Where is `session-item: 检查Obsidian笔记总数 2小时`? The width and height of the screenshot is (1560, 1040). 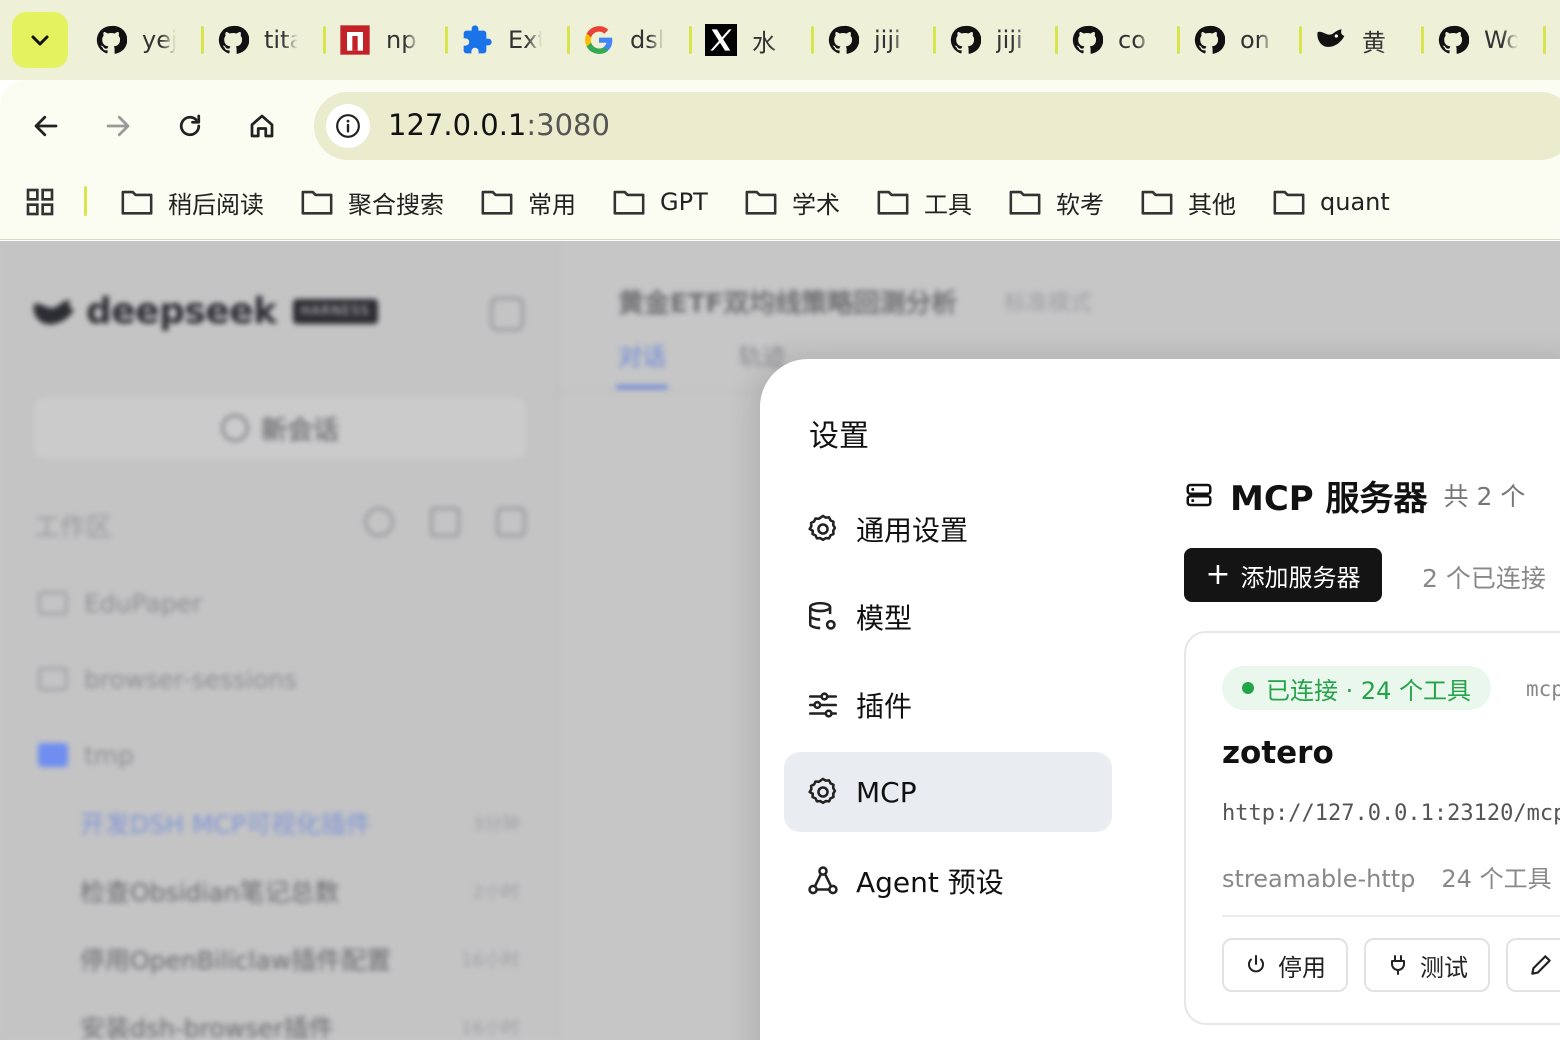
session-item: 检查Obsidian笔记总数 2小时 is located at coordinates (300, 891).